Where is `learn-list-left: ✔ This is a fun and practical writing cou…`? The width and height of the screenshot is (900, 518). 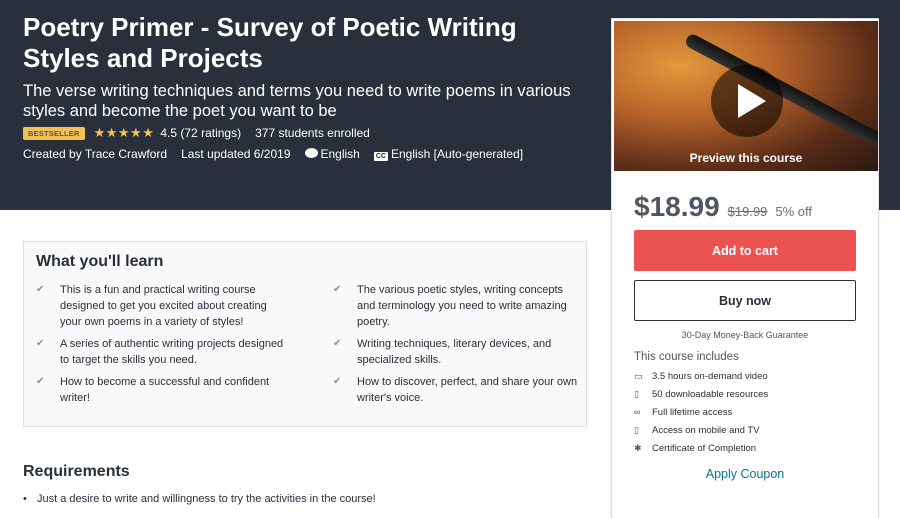
learn-list-left: ✔ This is a fun and practical writing cou… is located at coordinates (163, 347).